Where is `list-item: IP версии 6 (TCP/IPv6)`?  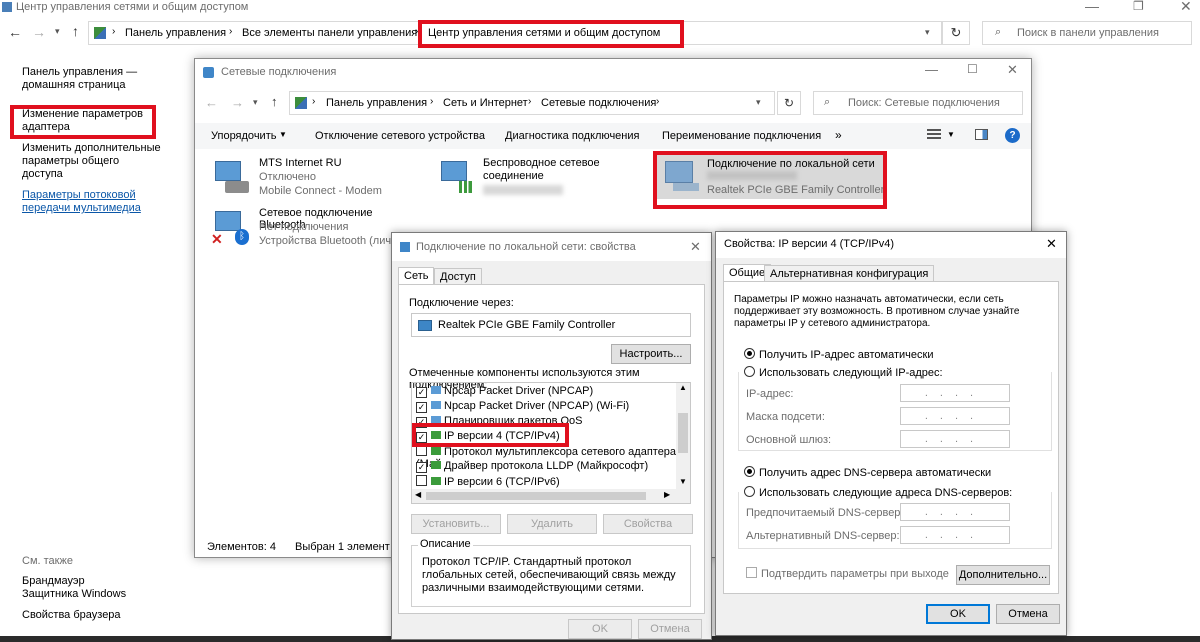
list-item: IP версии 6 (TCP/IPv6) is located at coordinates (488, 481).